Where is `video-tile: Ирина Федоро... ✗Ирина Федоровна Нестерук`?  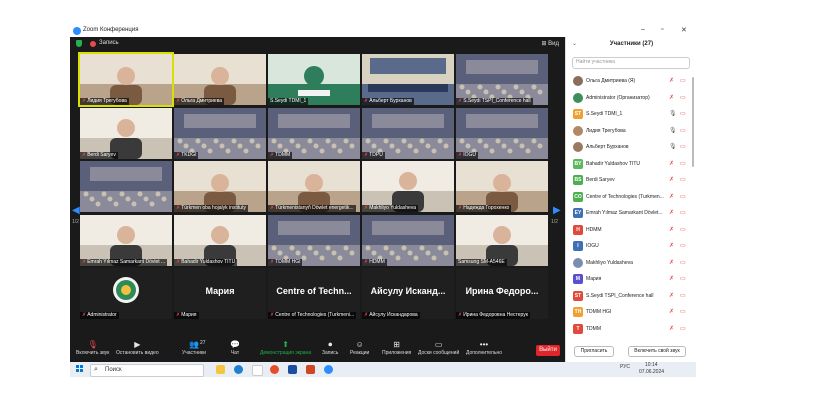 video-tile: Ирина Федоро... ✗Ирина Федоровна Нестерук is located at coordinates (502, 293).